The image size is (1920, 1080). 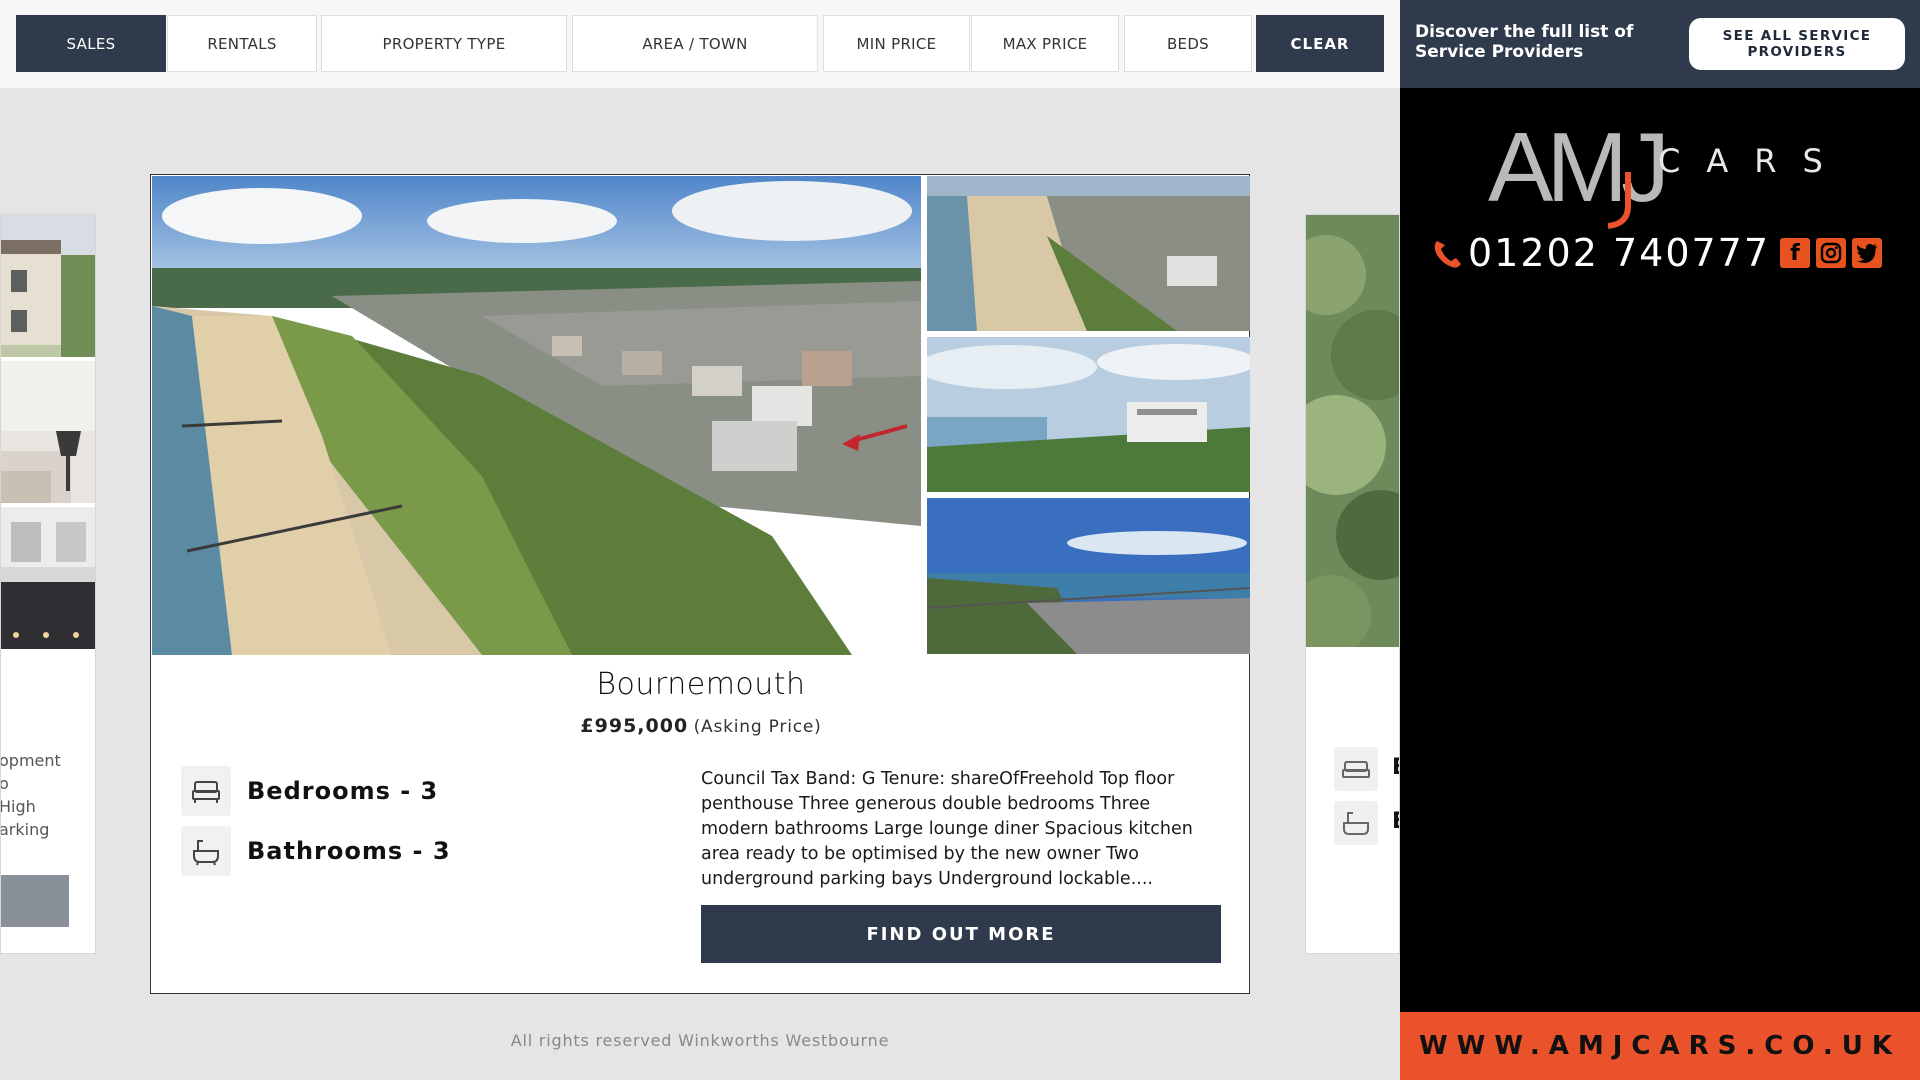 I want to click on amj-logo-swoosh-icon, so click(x=1619, y=200).